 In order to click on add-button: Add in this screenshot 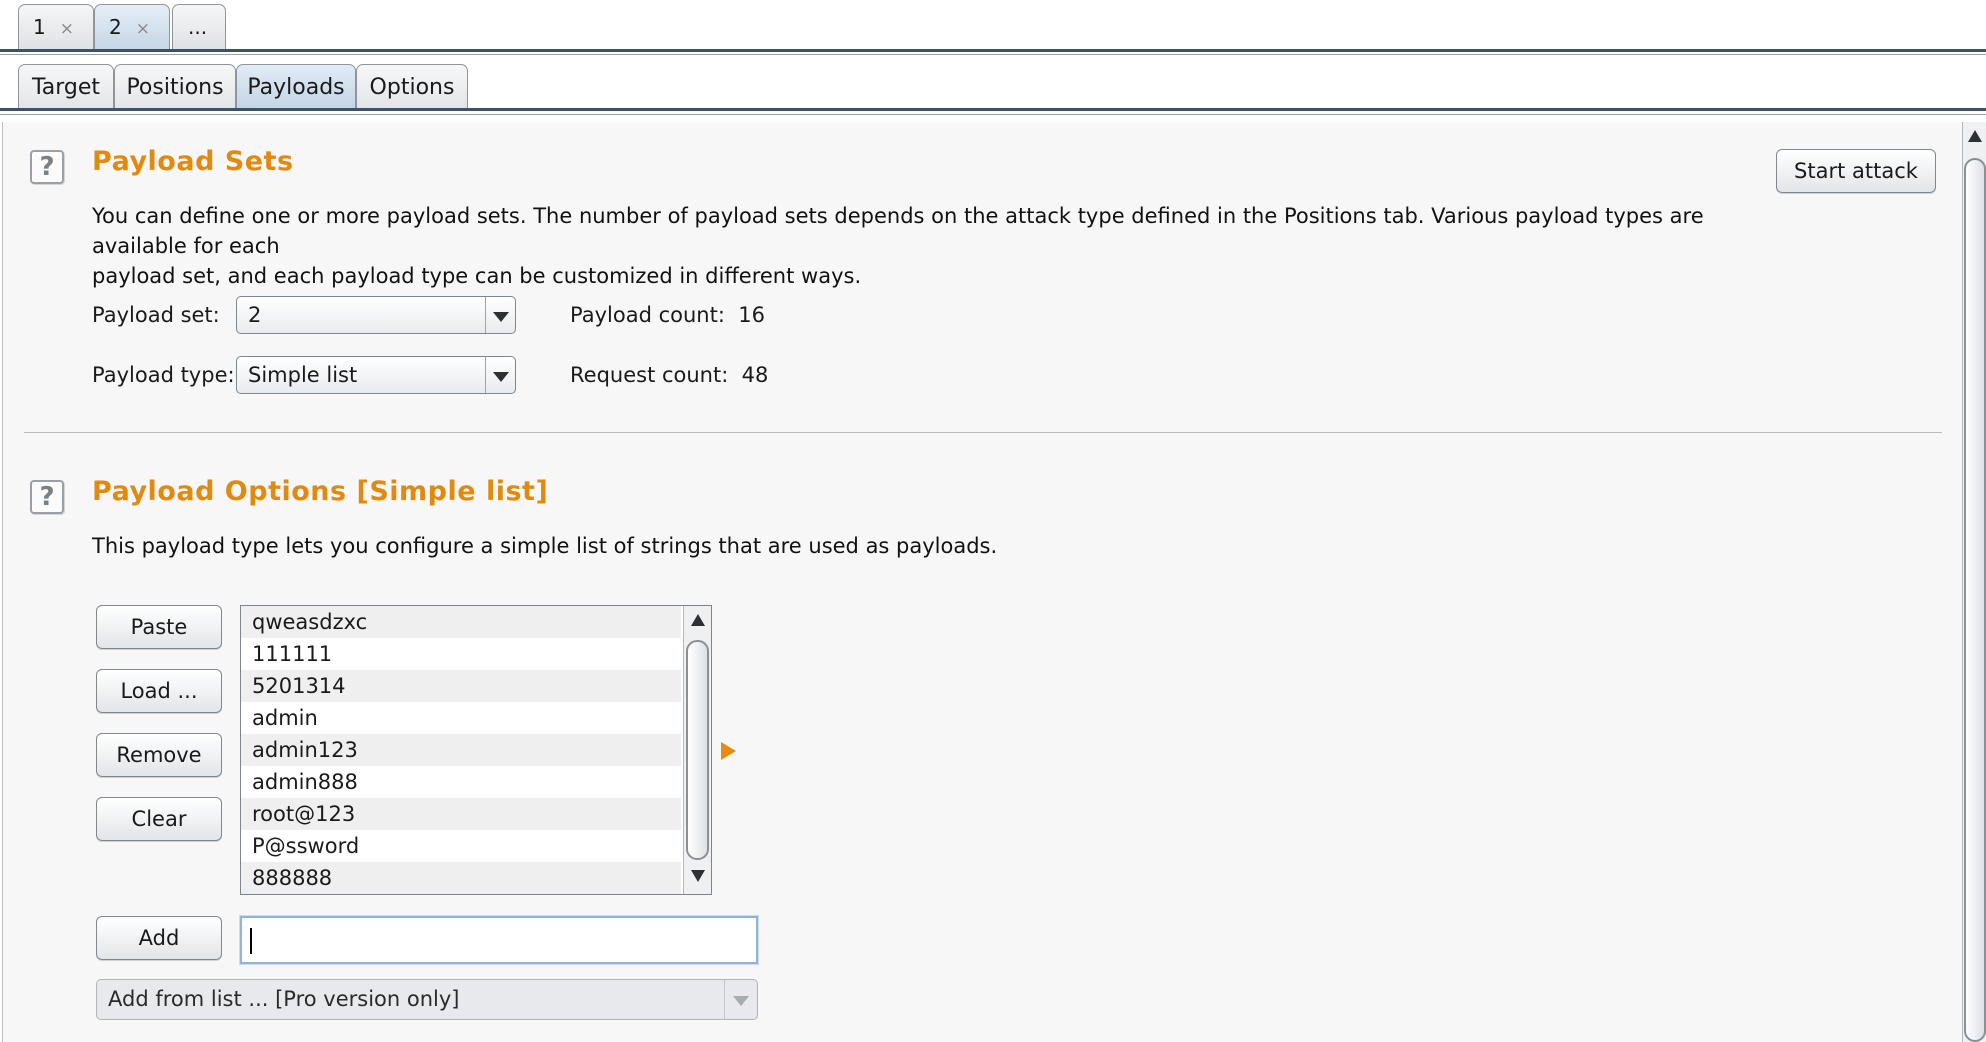, I will do `click(159, 938)`.